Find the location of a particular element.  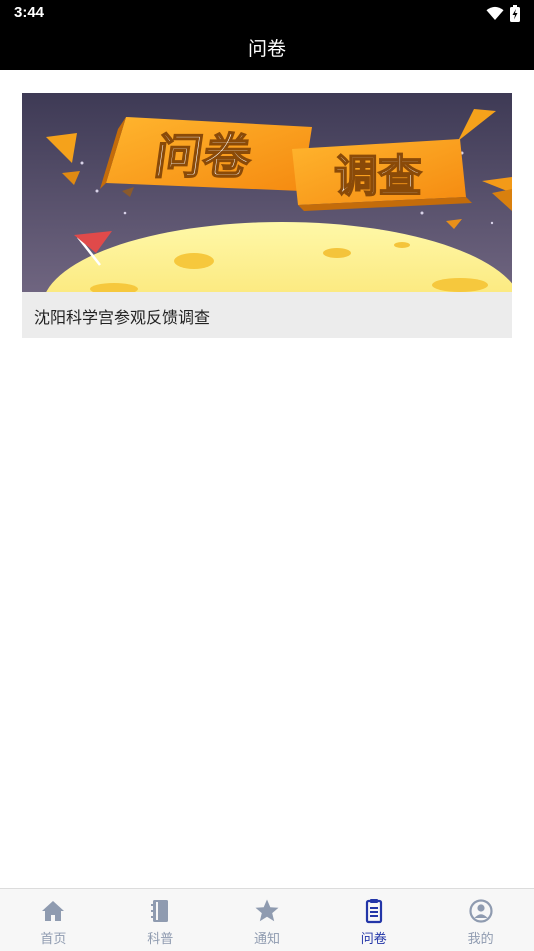

battery-charging-icon is located at coordinates (515, 13).